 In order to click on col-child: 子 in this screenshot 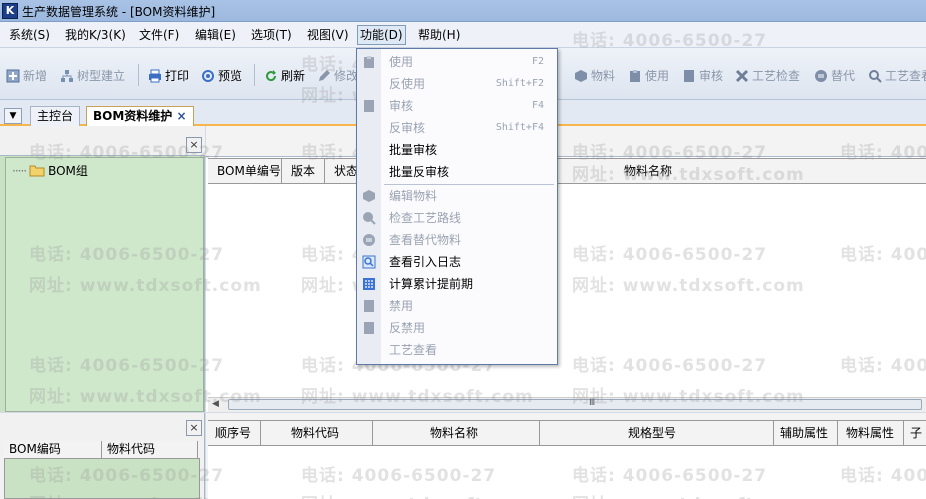, I will do `click(915, 433)`.